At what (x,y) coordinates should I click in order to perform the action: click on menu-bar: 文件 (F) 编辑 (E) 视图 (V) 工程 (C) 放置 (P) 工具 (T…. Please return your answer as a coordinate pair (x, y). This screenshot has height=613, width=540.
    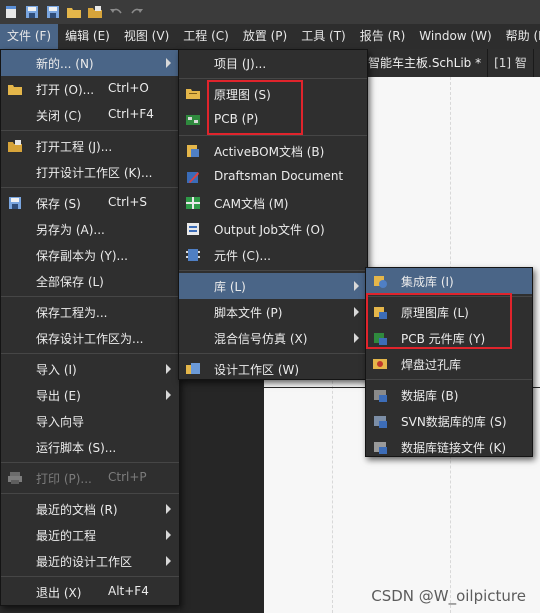
    Looking at the image, I should click on (270, 36).